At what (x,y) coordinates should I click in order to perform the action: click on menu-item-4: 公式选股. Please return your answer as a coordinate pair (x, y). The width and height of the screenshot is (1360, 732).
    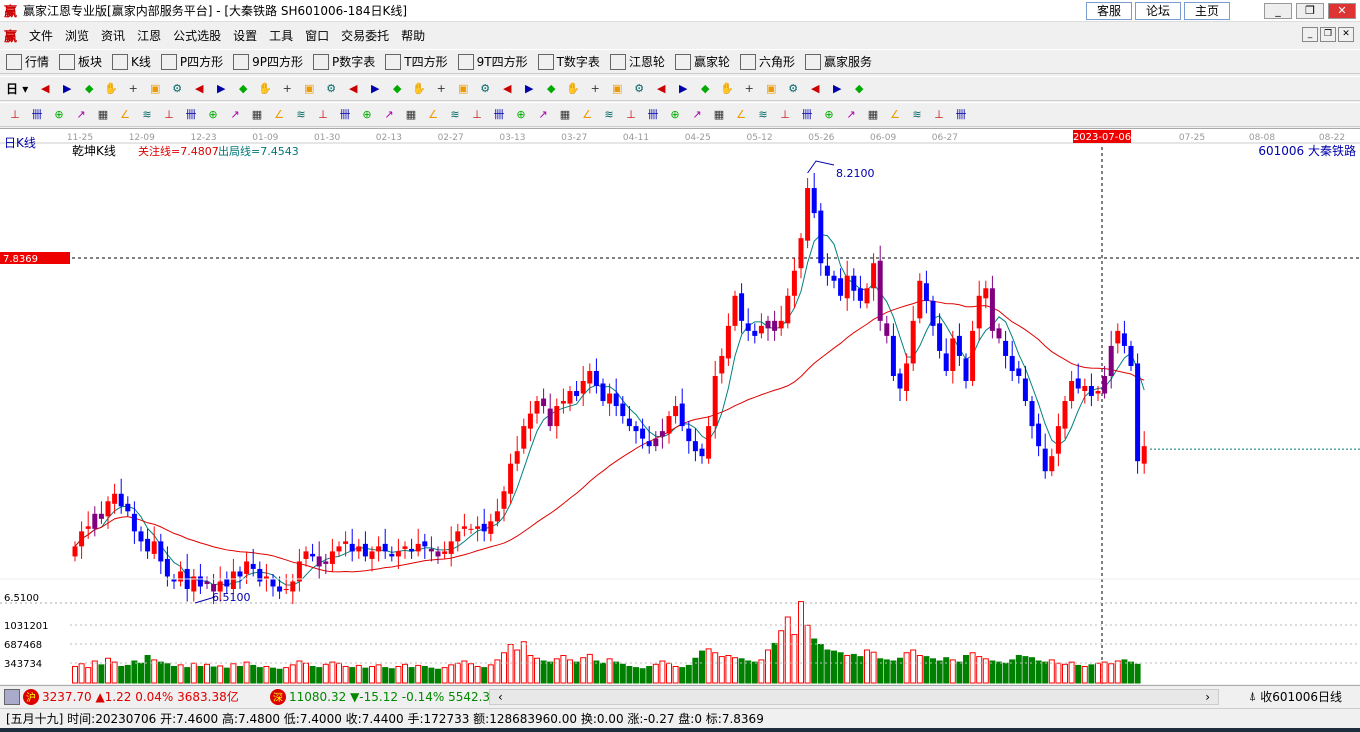
    Looking at the image, I should click on (197, 35).